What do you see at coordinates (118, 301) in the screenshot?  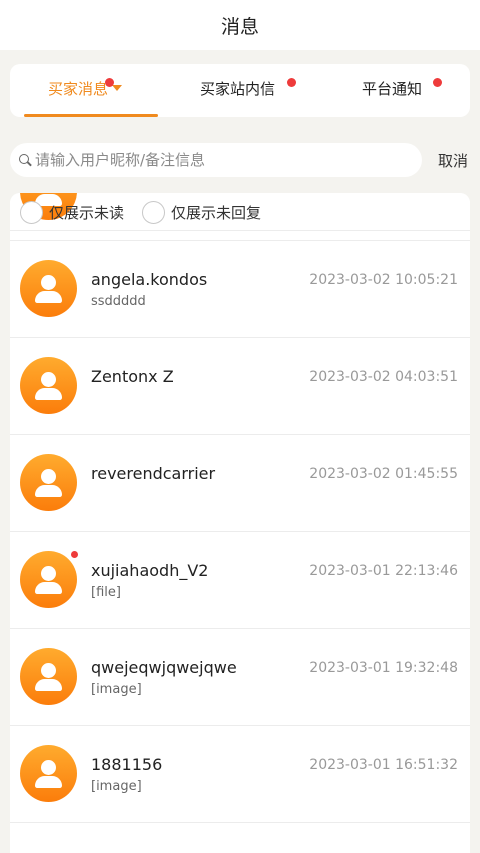 I see `message-preview: ssddddd` at bounding box center [118, 301].